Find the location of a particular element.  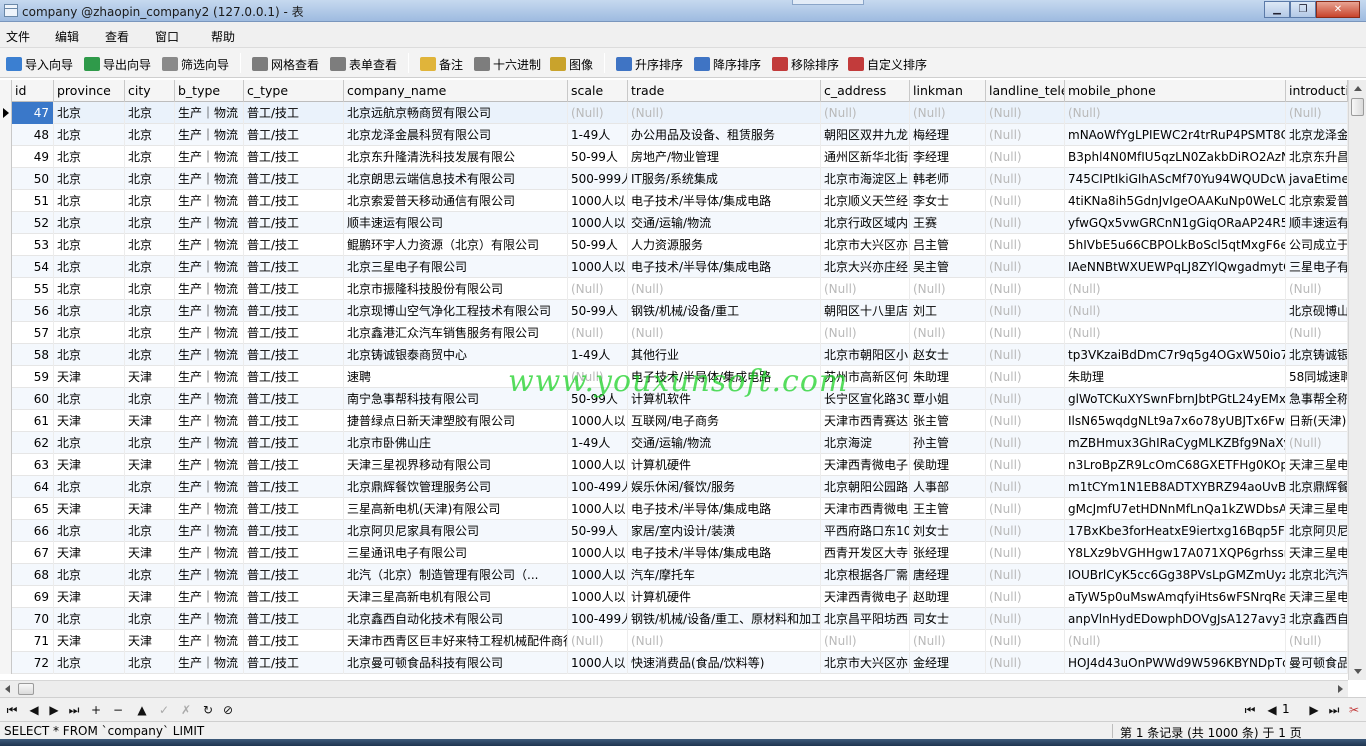

last-page-icon: ⏭ is located at coordinates (1334, 710).